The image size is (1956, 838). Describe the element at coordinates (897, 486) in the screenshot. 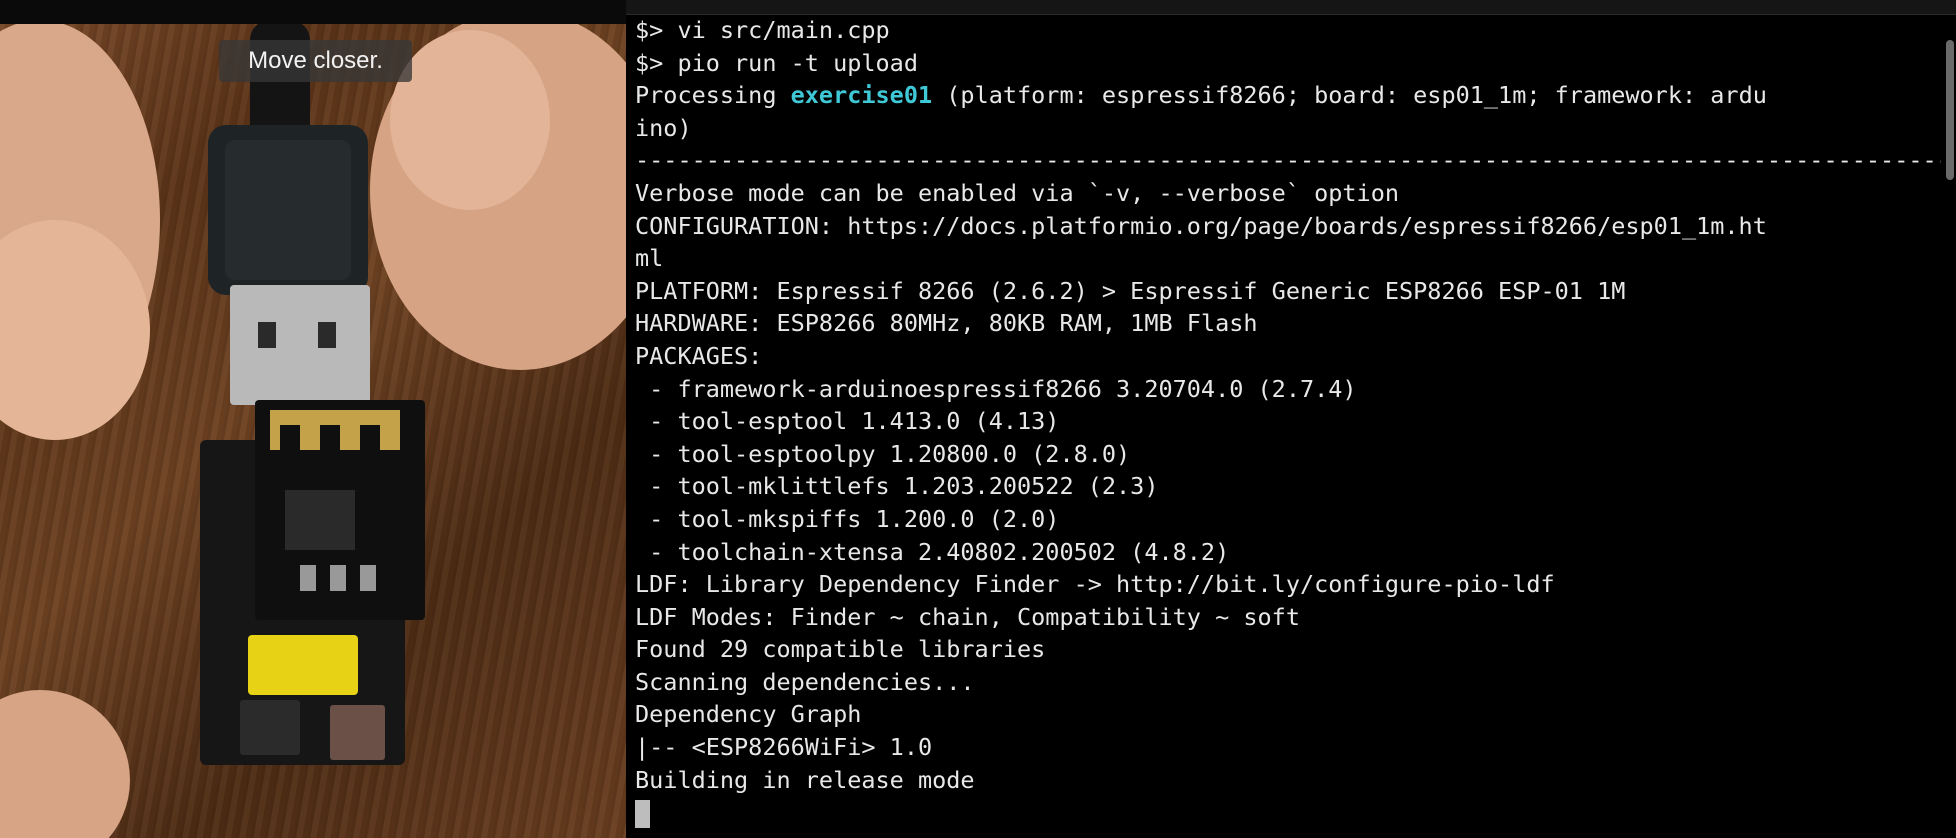

I see `terminal-line: - tool-mklittlefs 1.203.200522 (2.3)` at that location.